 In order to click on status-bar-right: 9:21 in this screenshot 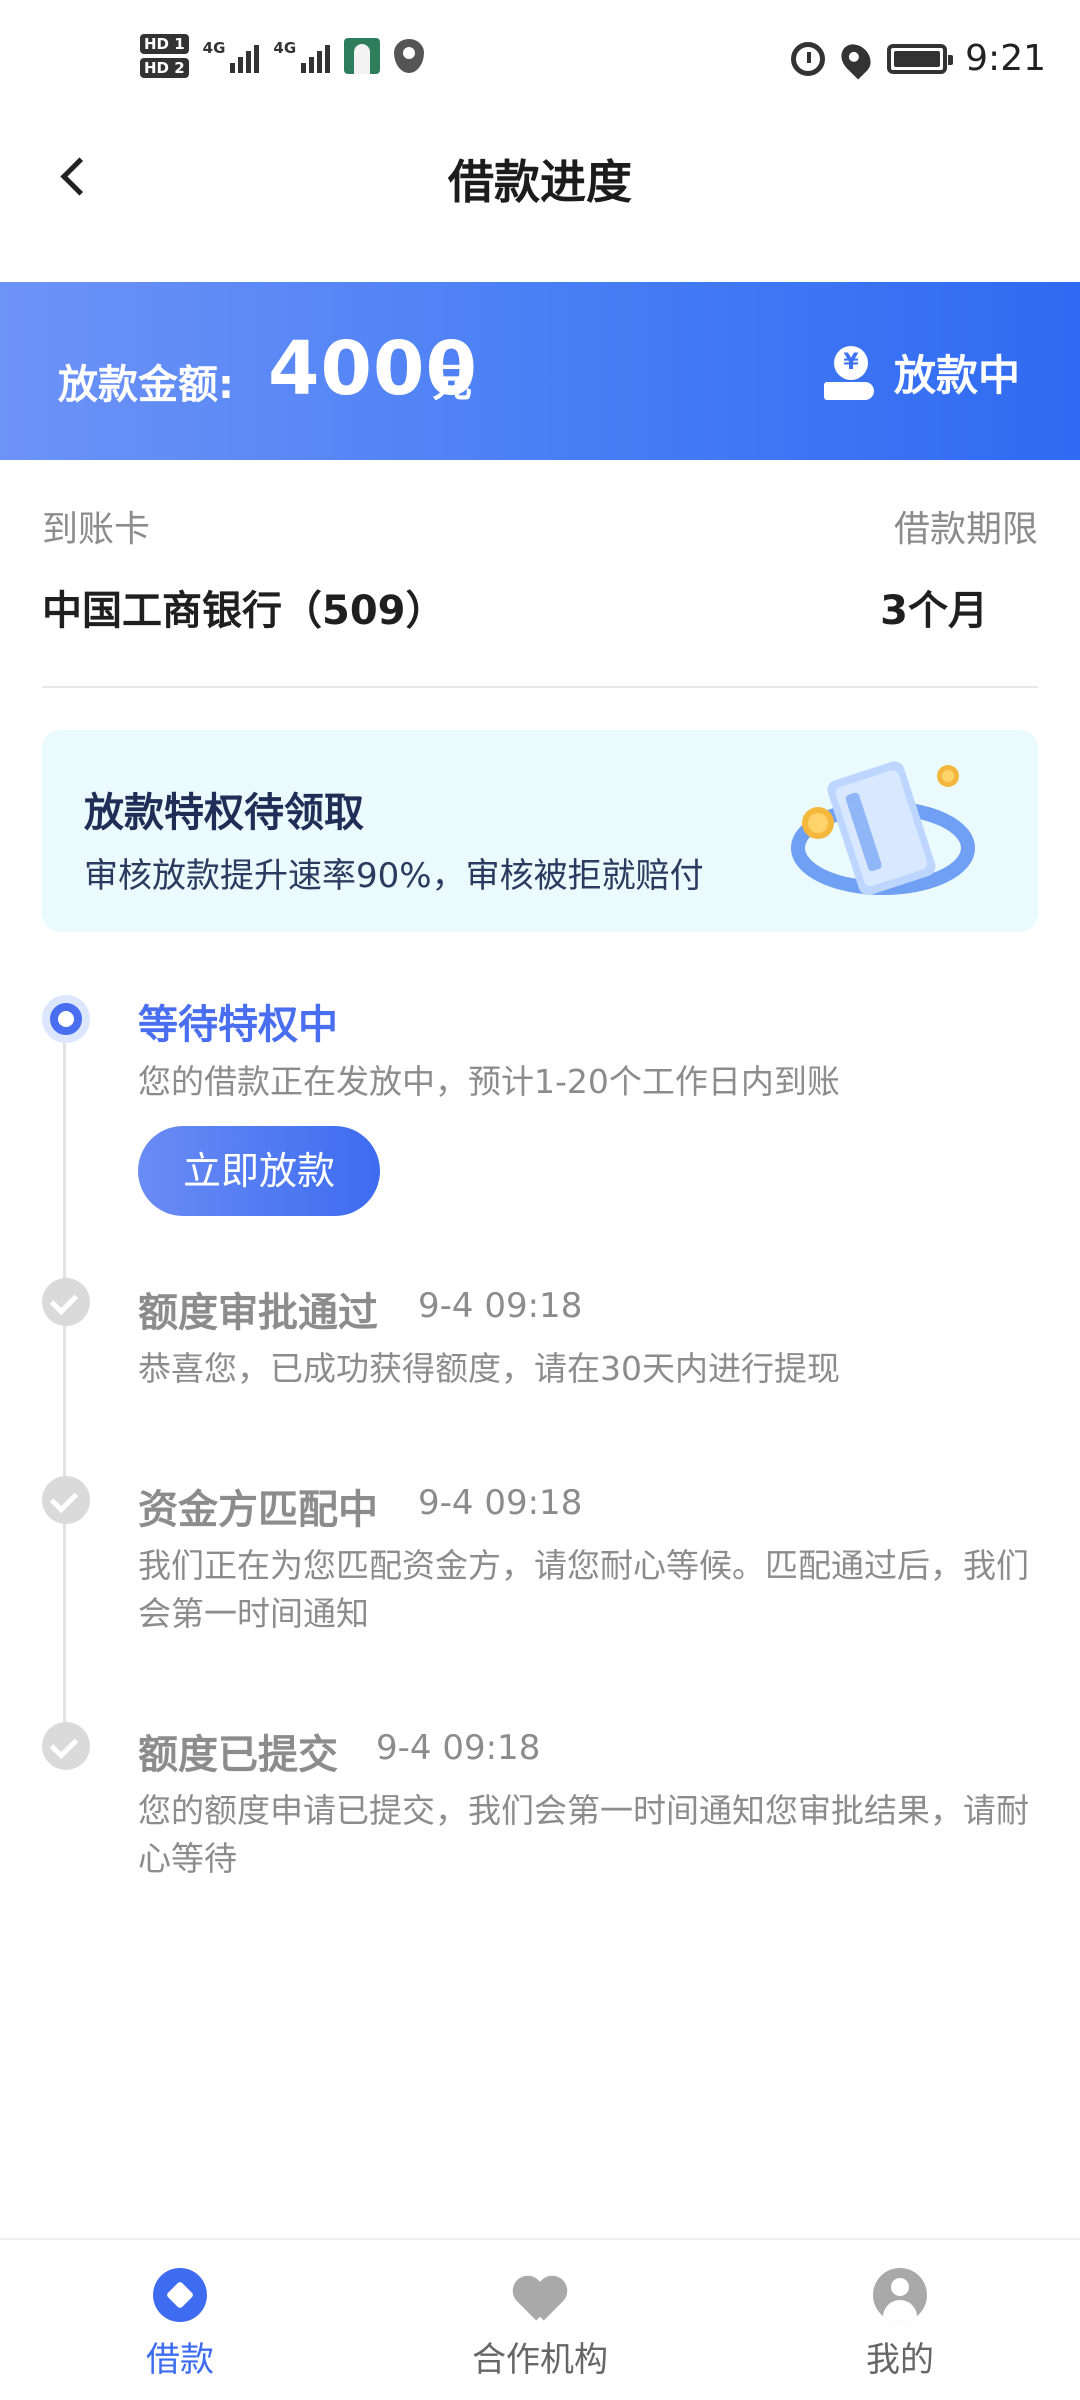, I will do `click(918, 58)`.